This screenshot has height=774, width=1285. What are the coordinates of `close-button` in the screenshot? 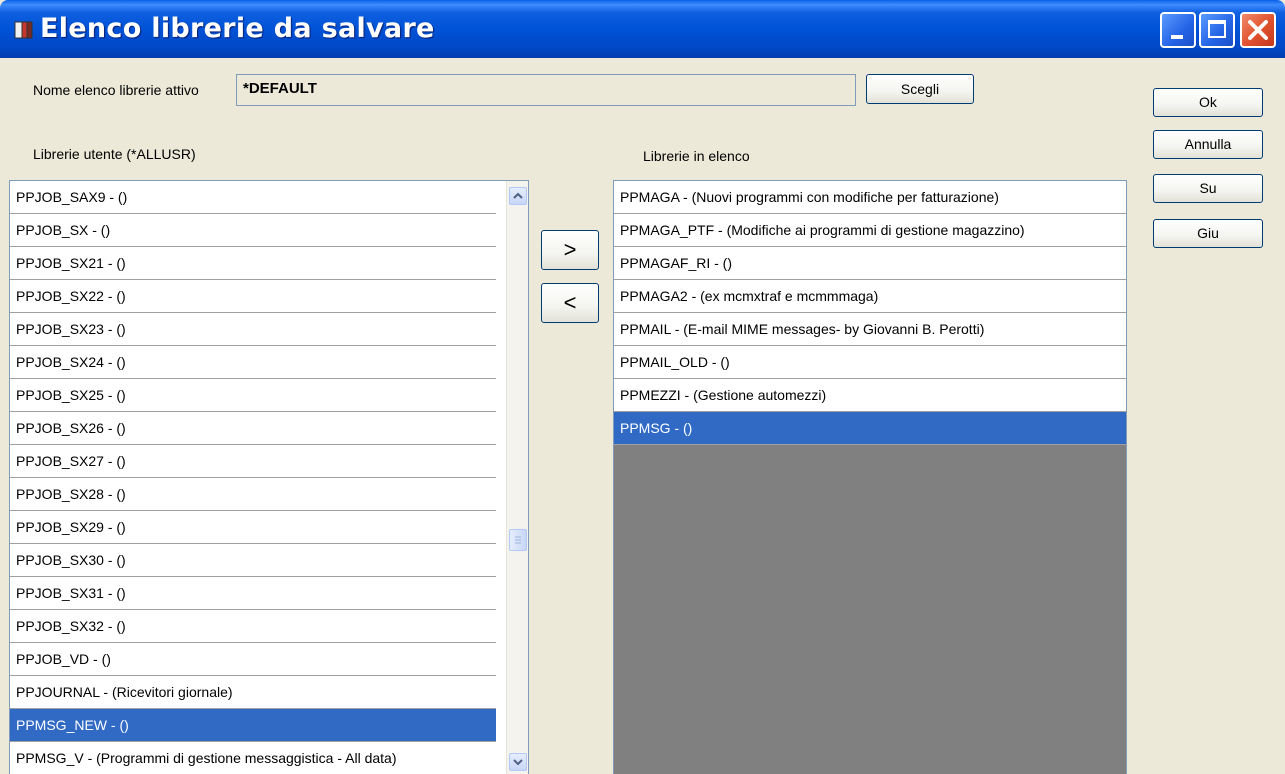 It's located at (1258, 30).